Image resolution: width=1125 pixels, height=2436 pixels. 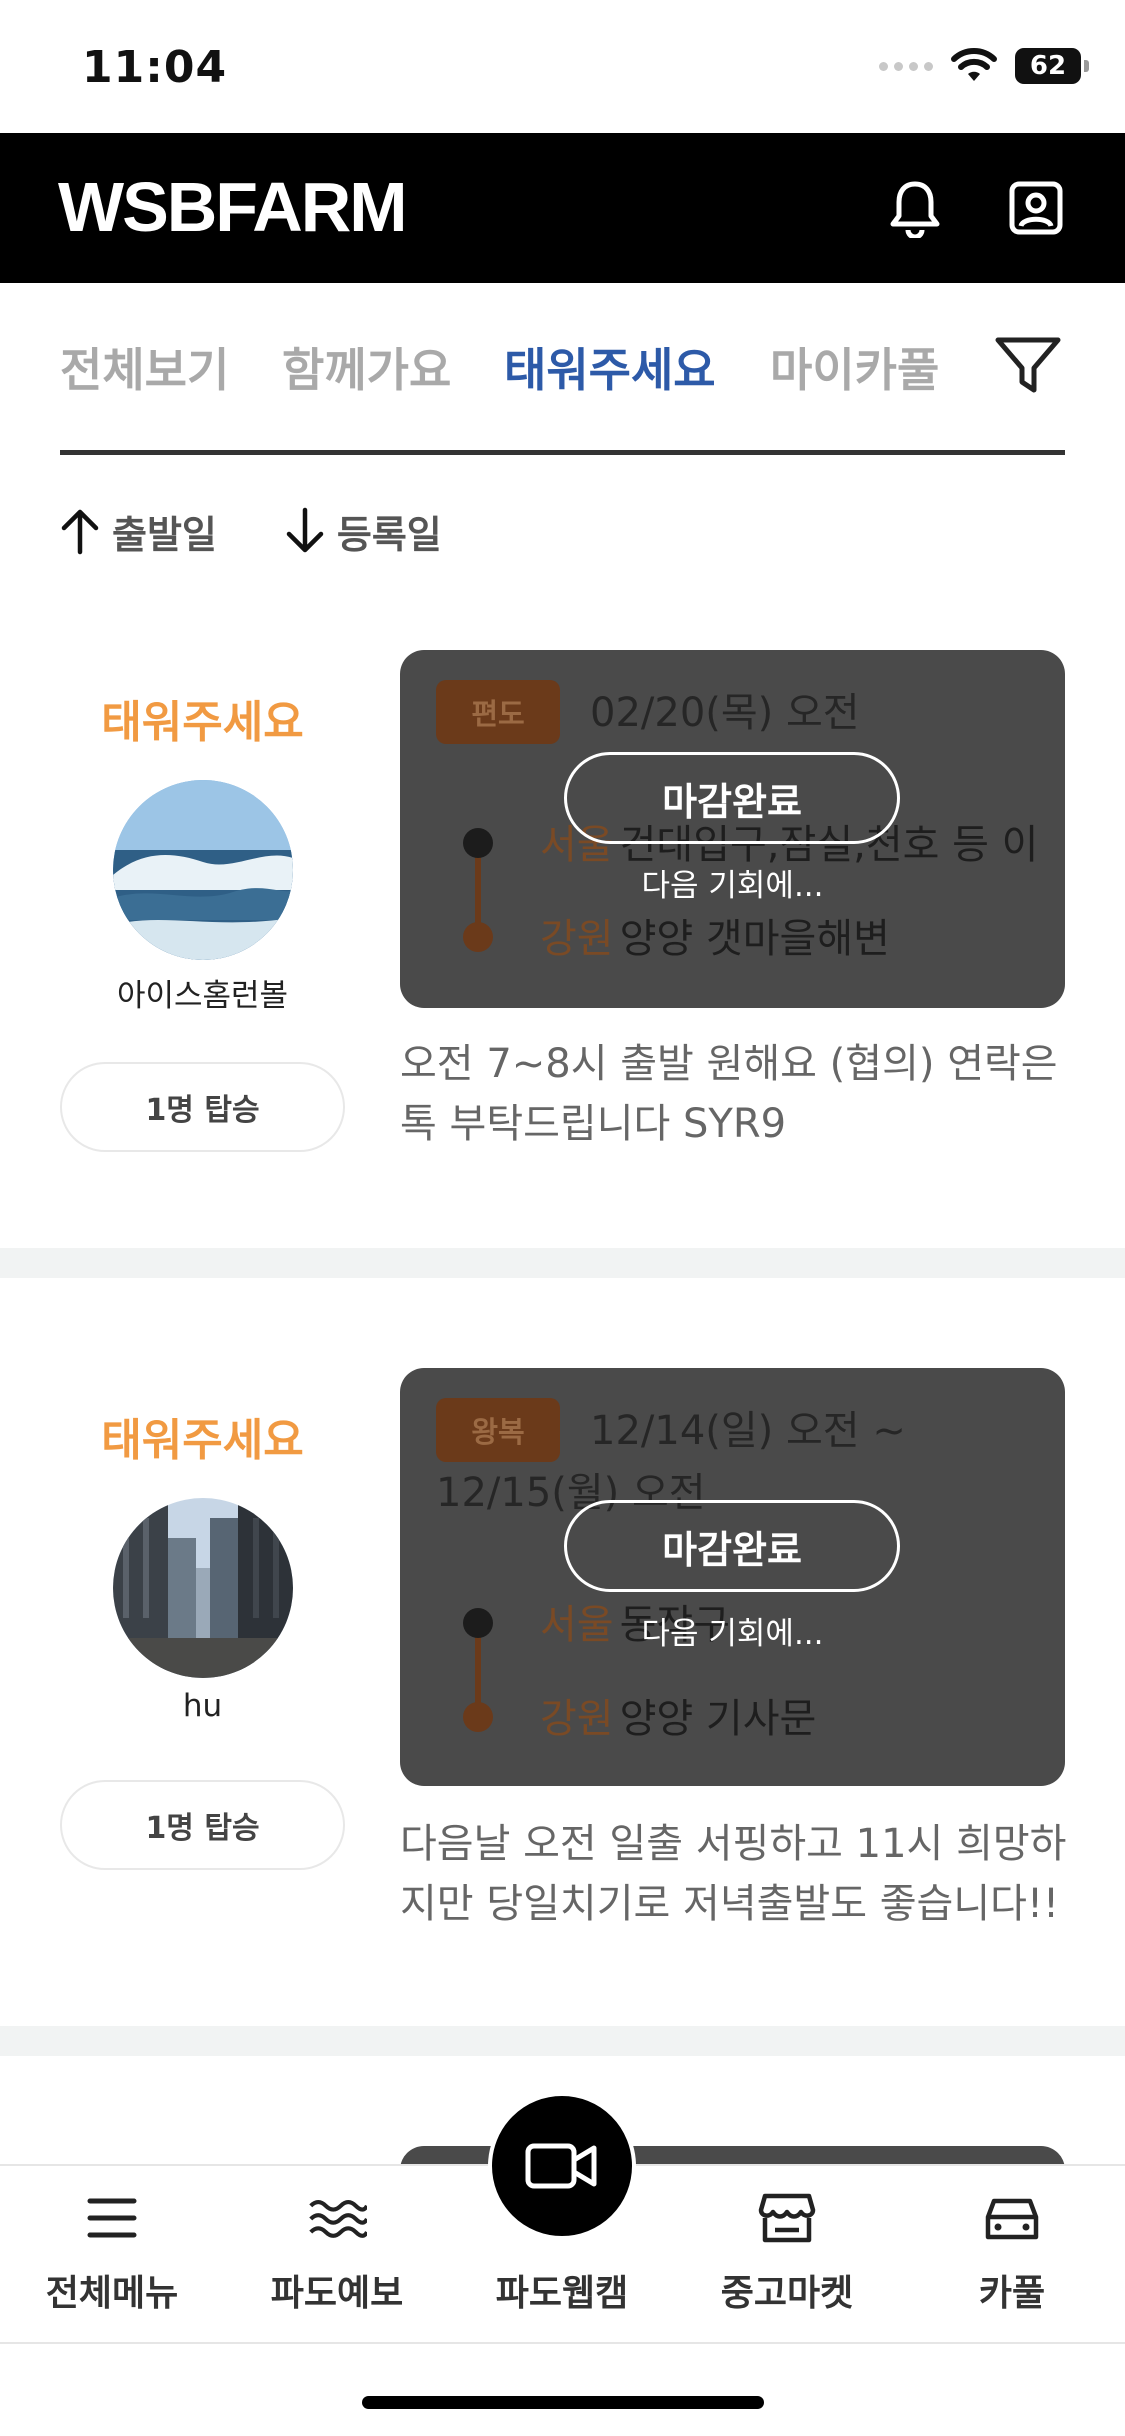 I want to click on menu-icon, so click(x=112, y=2218).